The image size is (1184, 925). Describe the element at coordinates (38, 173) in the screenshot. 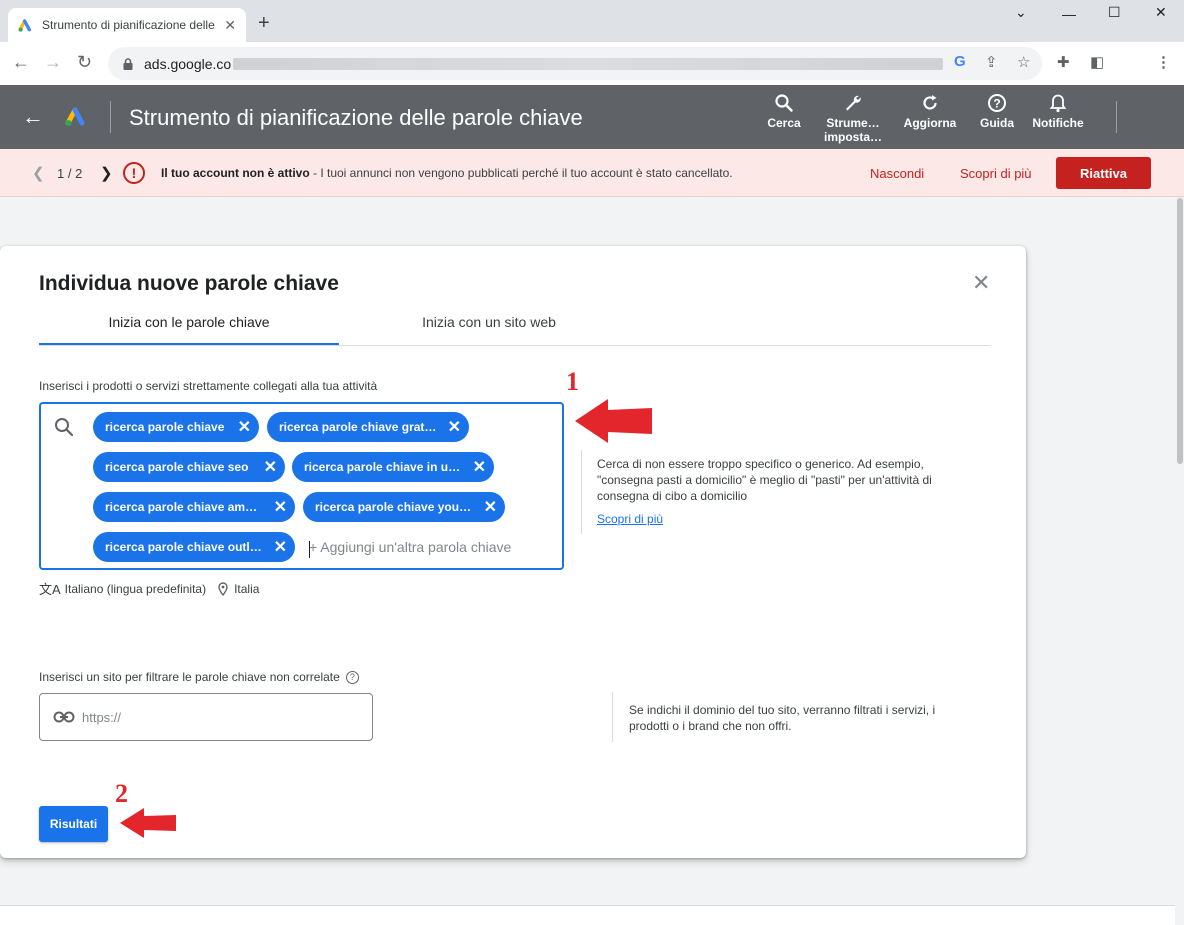

I see `chevron-left-icon: ❮` at that location.